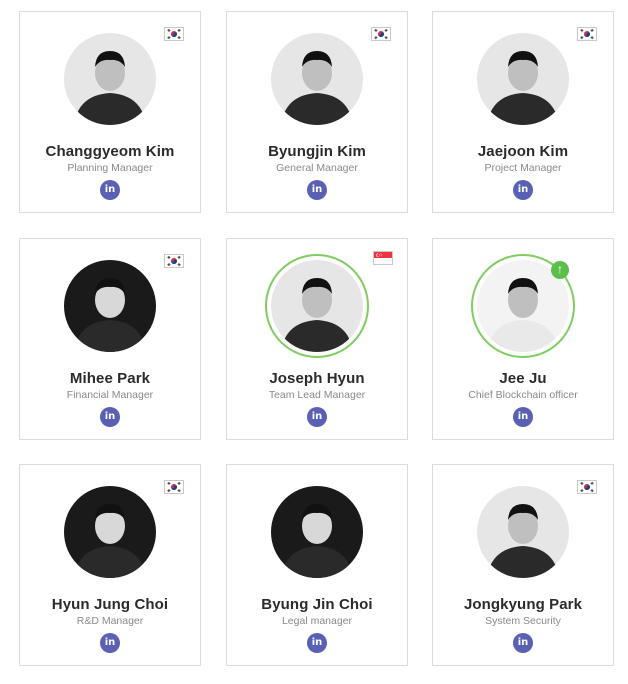 The image size is (628, 684). I want to click on team-member-card: Jongkyung Park System Security in, so click(523, 565).